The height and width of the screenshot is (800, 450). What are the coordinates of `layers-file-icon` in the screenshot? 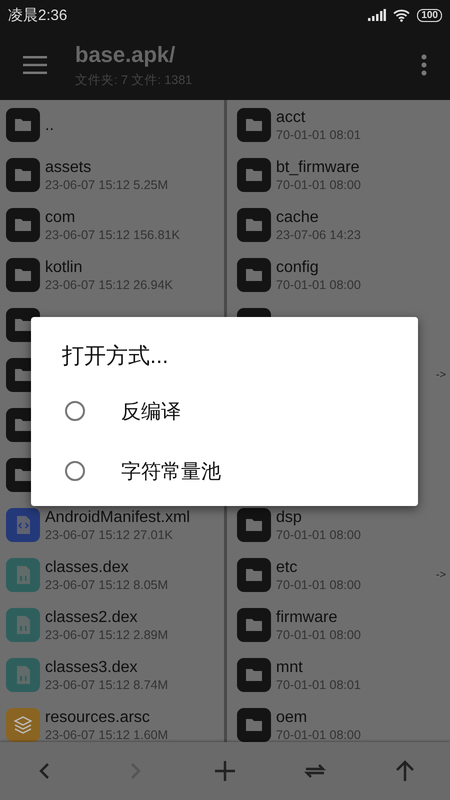 It's located at (23, 725).